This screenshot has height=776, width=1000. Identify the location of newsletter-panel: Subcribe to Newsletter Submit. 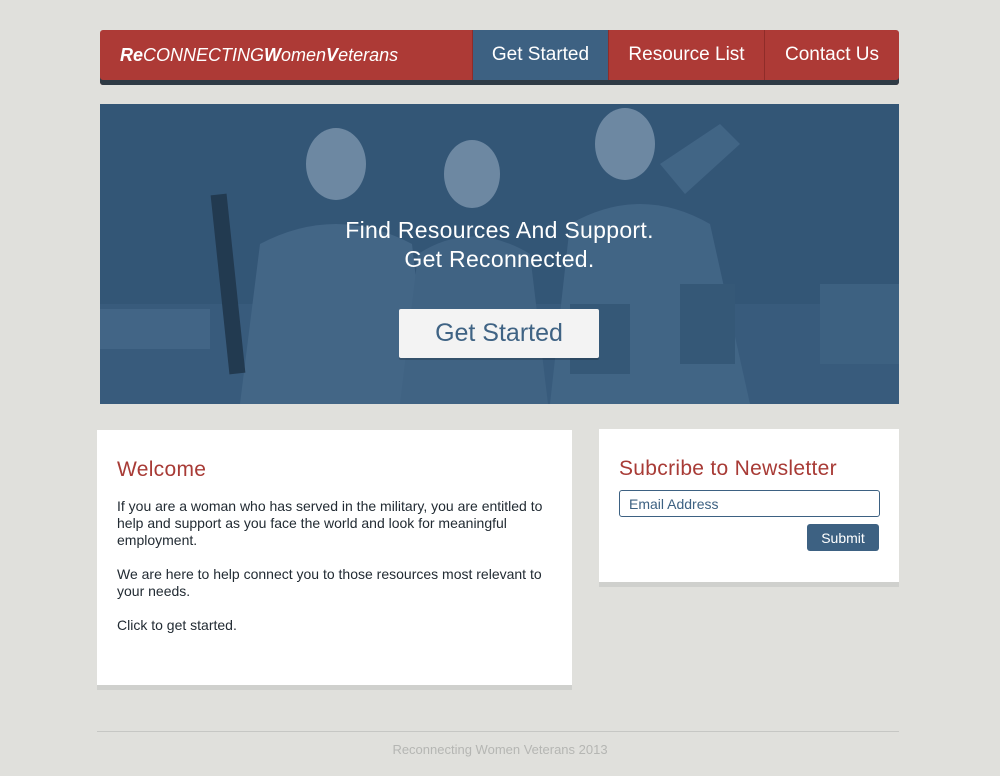
(749, 508).